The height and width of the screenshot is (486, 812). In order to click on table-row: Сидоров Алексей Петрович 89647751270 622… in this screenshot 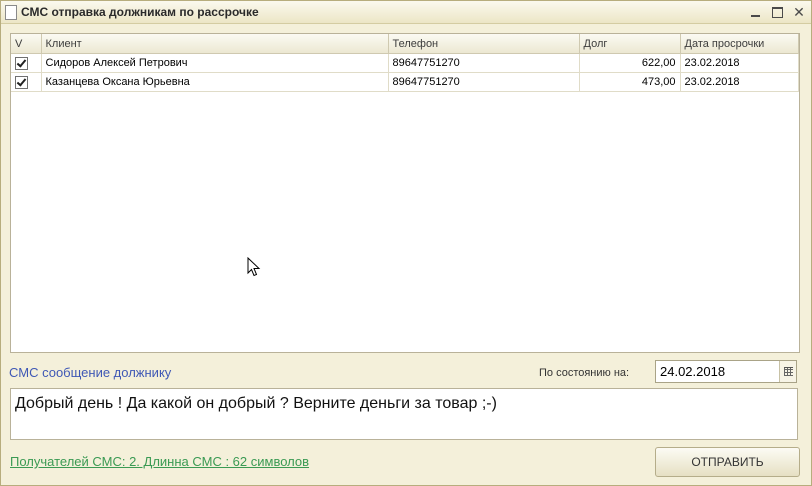, I will do `click(405, 63)`.